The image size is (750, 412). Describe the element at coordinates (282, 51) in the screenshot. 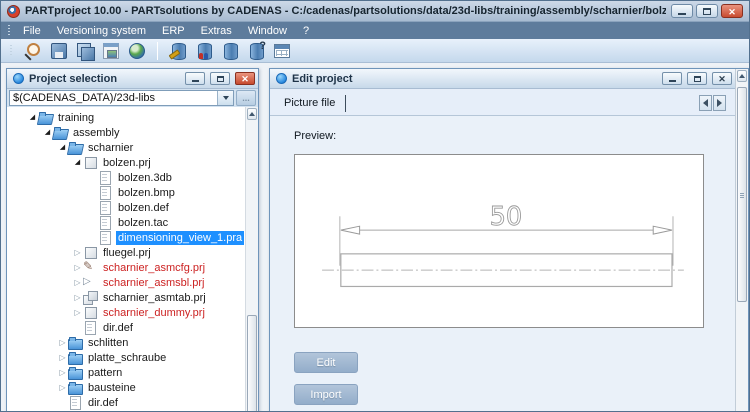

I see `data-table-icon` at that location.